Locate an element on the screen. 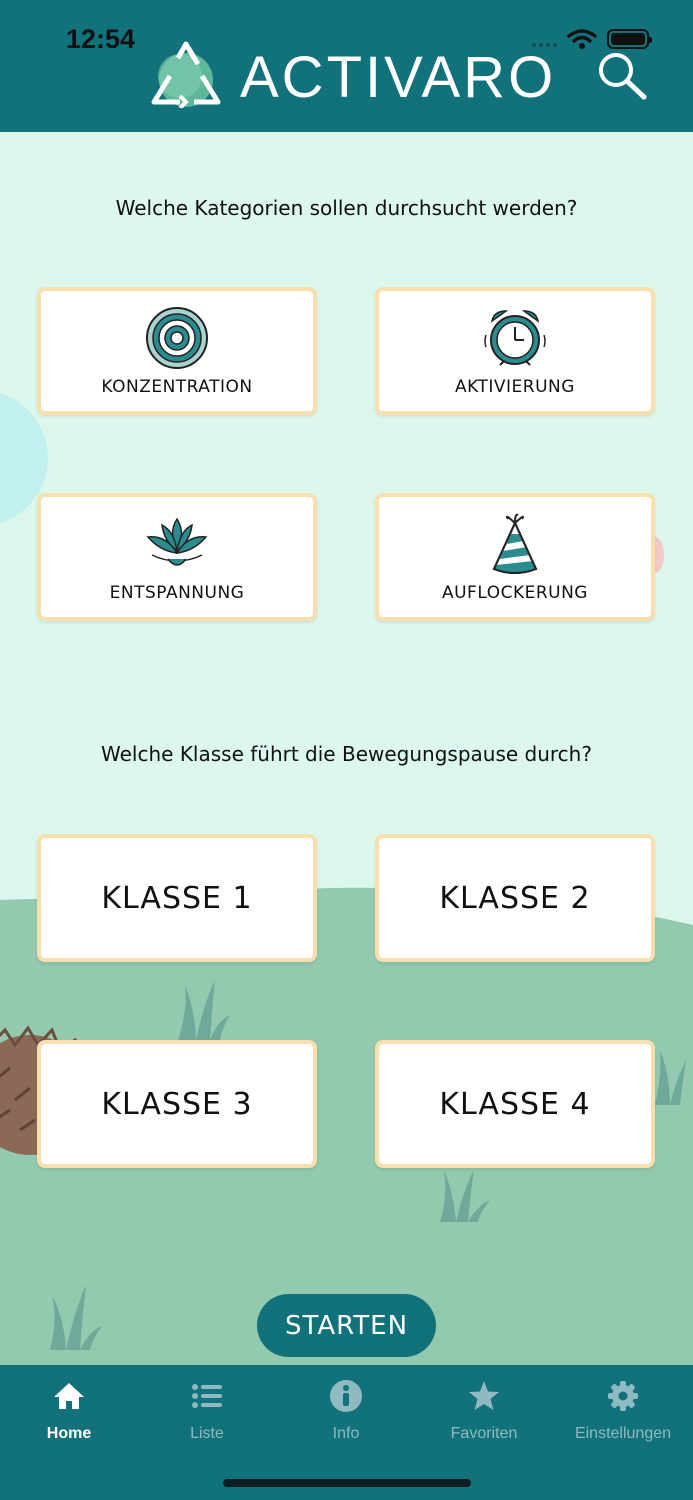 This screenshot has width=693, height=1500. category-card-auflockerung: AUFLOCKERUNG is located at coordinates (515, 557).